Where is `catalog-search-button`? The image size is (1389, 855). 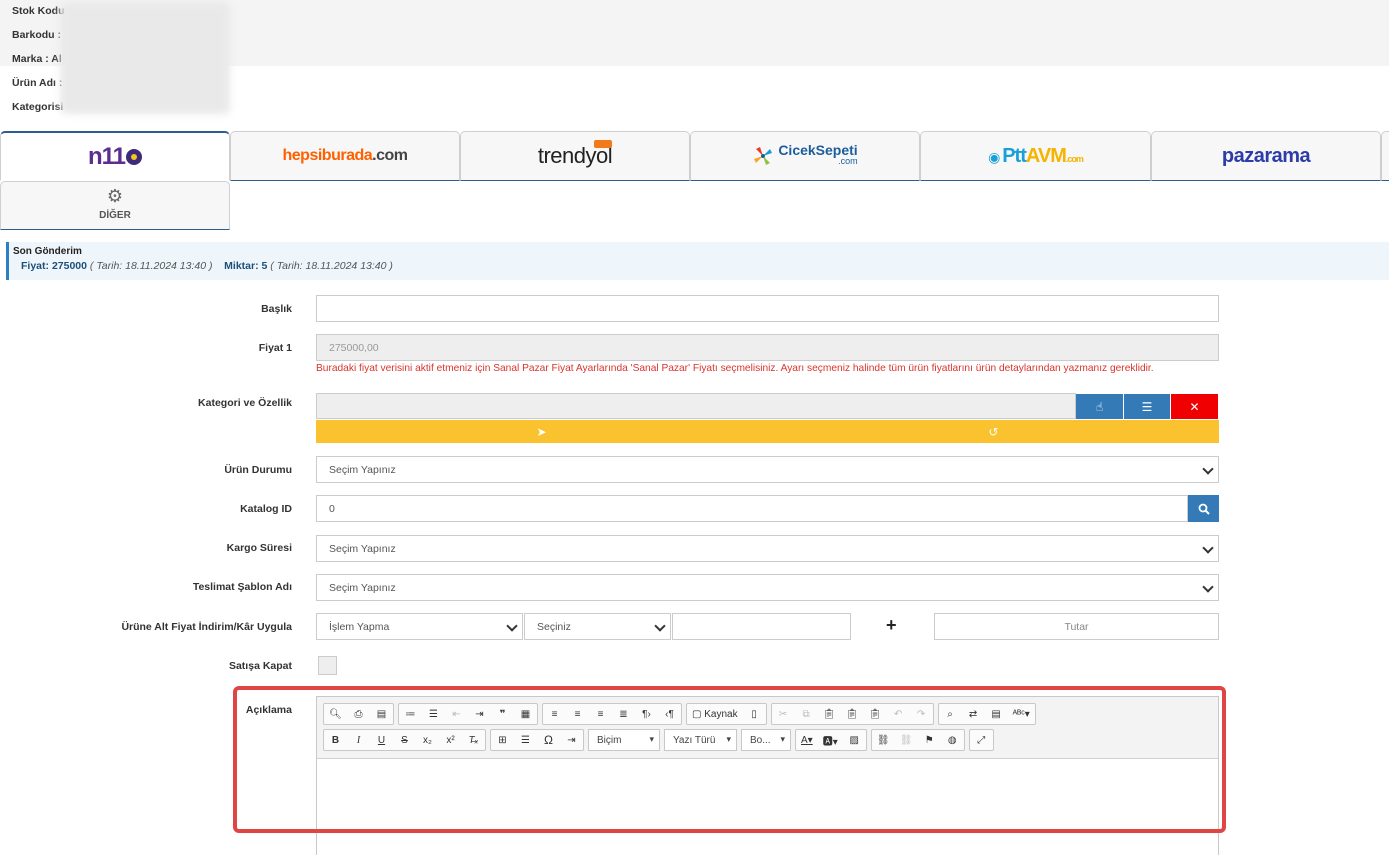
catalog-search-button is located at coordinates (1203, 508).